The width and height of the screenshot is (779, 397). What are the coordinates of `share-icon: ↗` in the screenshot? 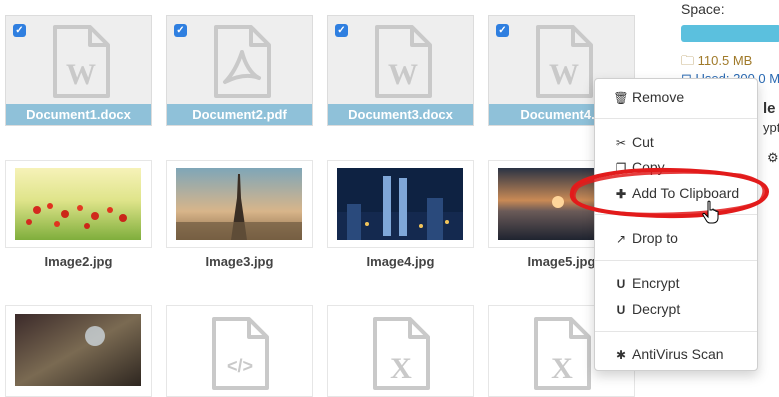 It's located at (621, 239).